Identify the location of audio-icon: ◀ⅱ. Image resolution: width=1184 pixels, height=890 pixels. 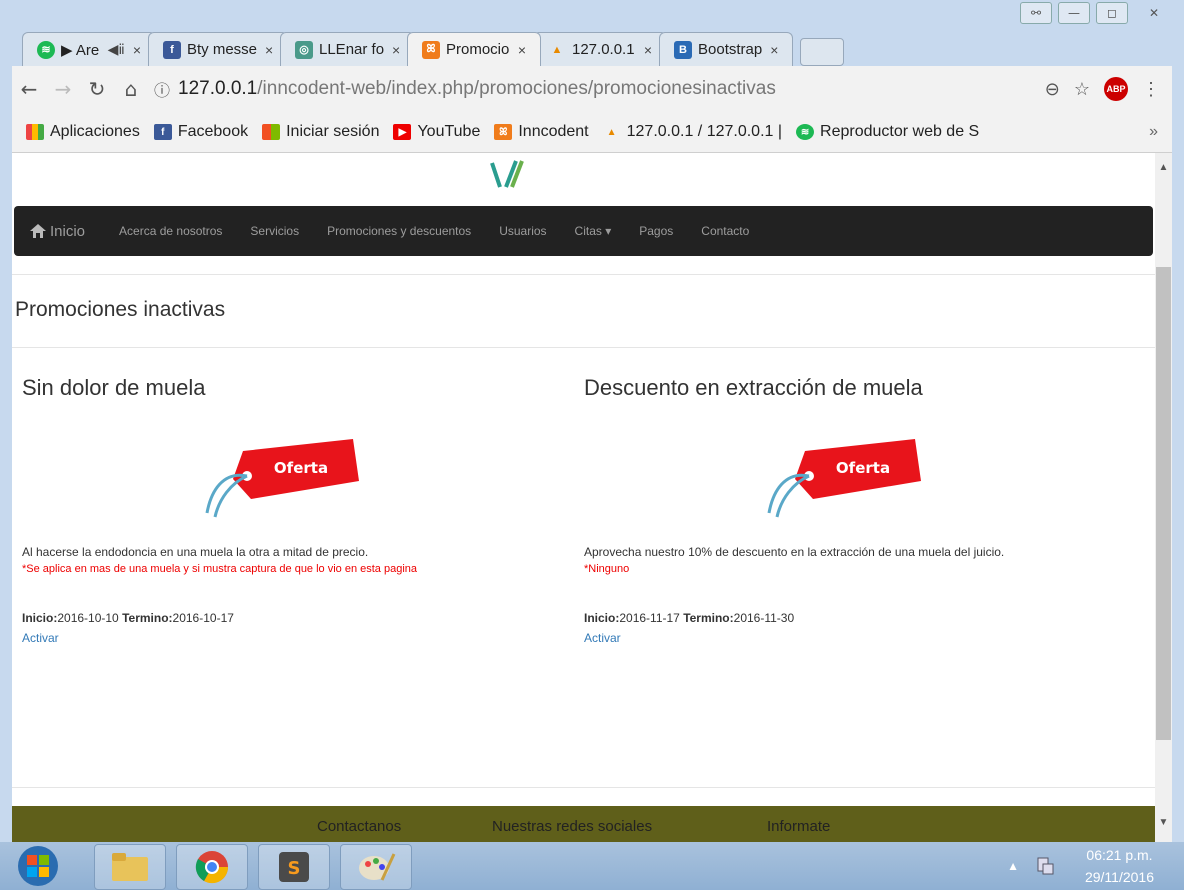
(116, 49).